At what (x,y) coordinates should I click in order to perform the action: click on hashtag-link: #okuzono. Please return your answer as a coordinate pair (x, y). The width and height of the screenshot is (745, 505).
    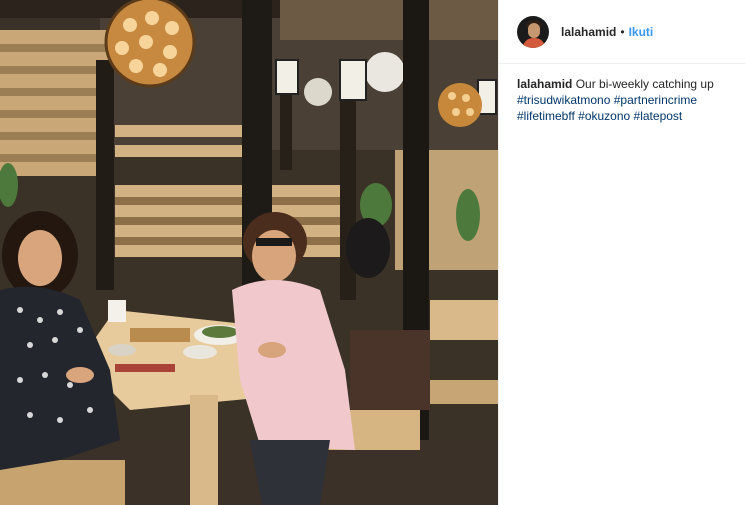
    Looking at the image, I should click on (604, 116).